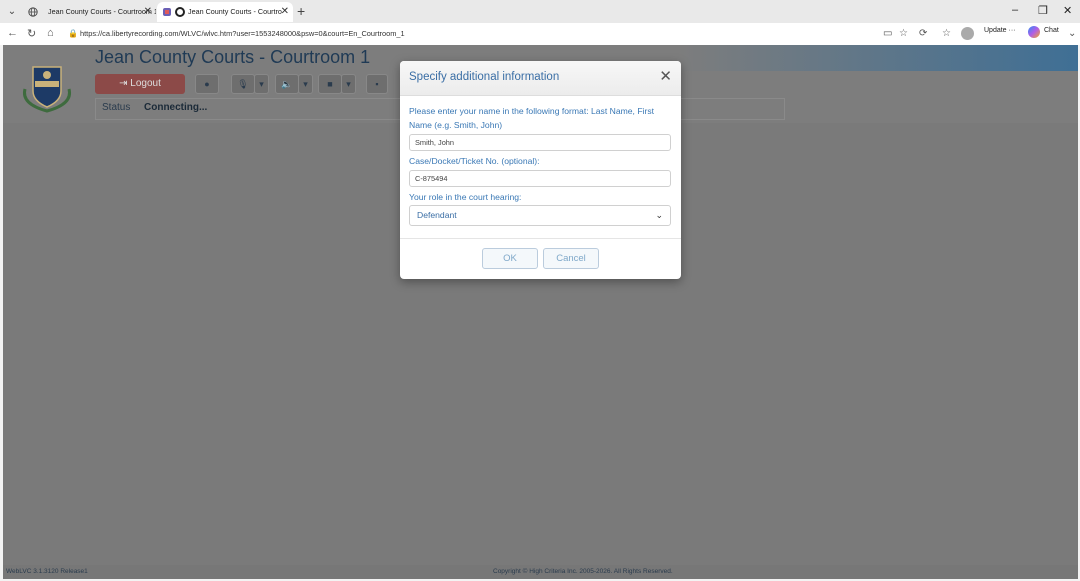 The image size is (1080, 581). What do you see at coordinates (301, 11) in the screenshot?
I see `new-tab-plus-icon: +` at bounding box center [301, 11].